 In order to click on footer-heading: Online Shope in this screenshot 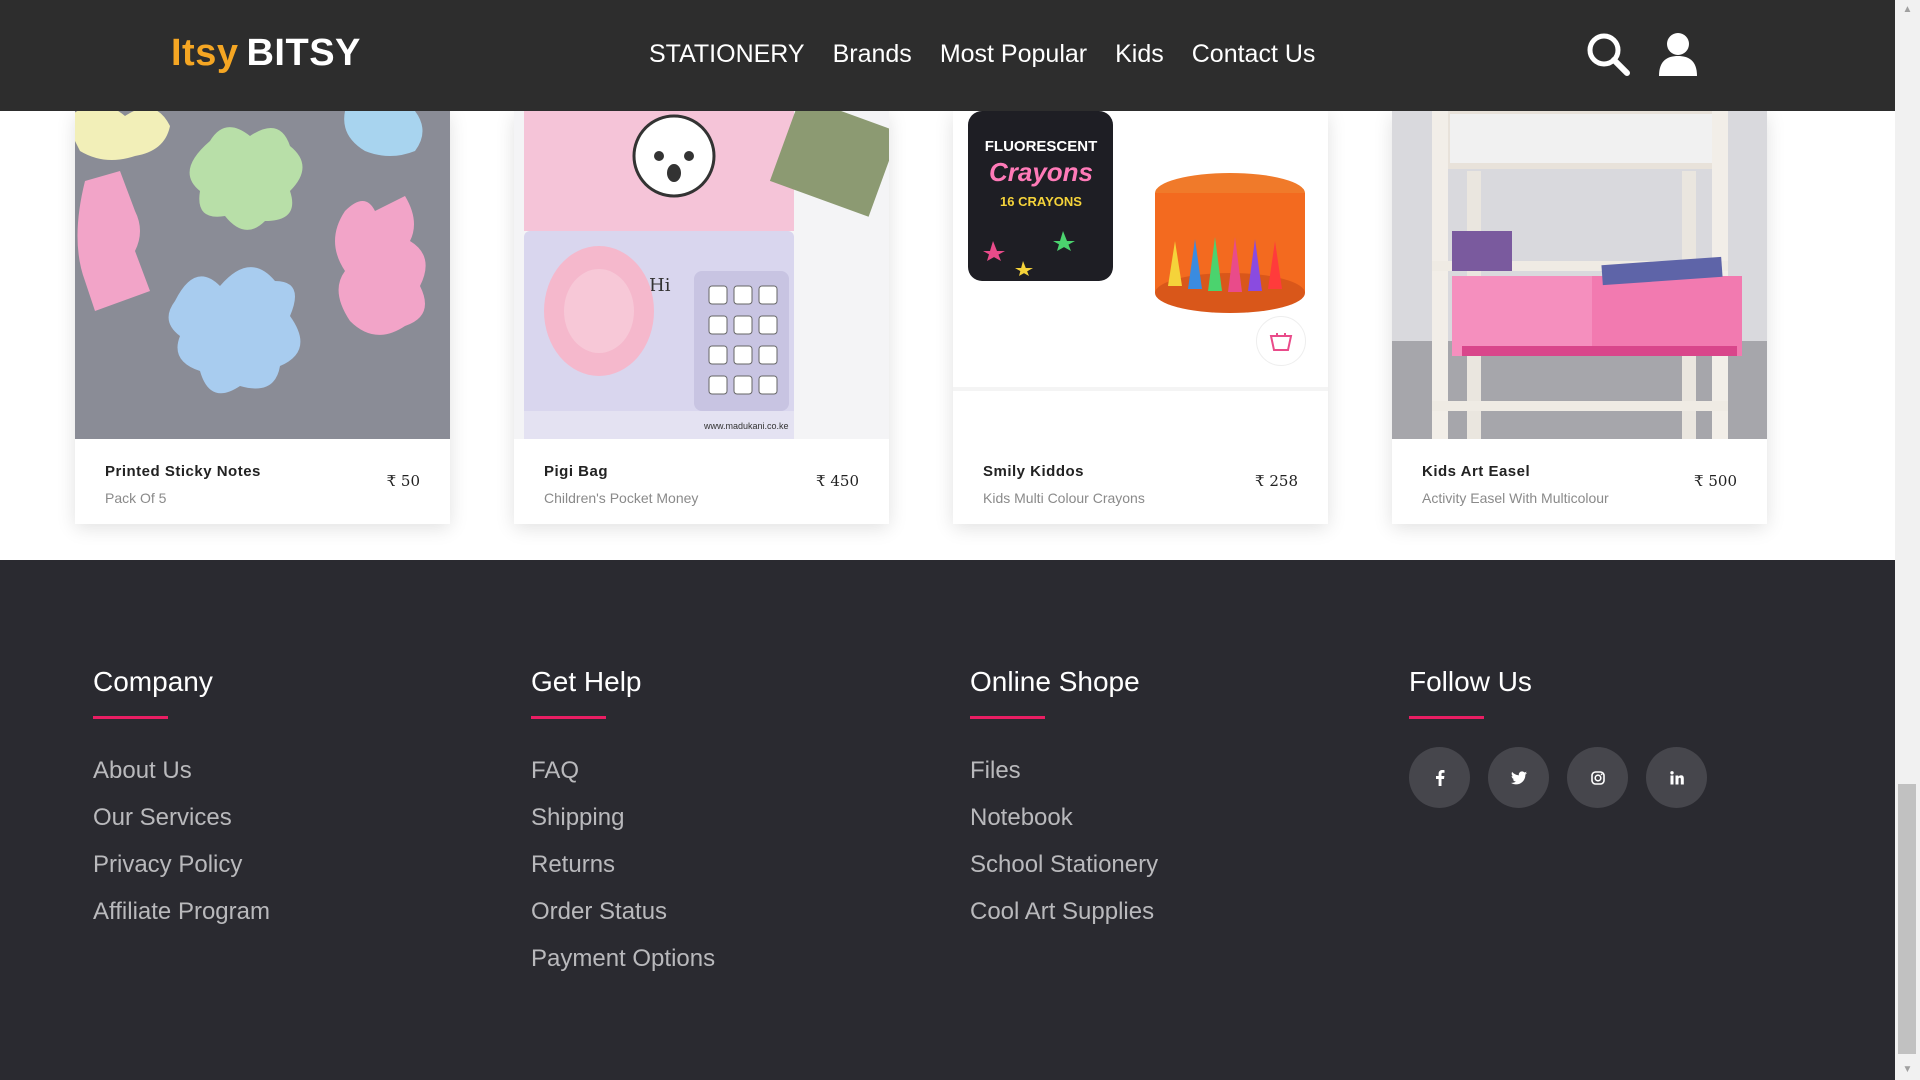, I will do `click(1055, 681)`.